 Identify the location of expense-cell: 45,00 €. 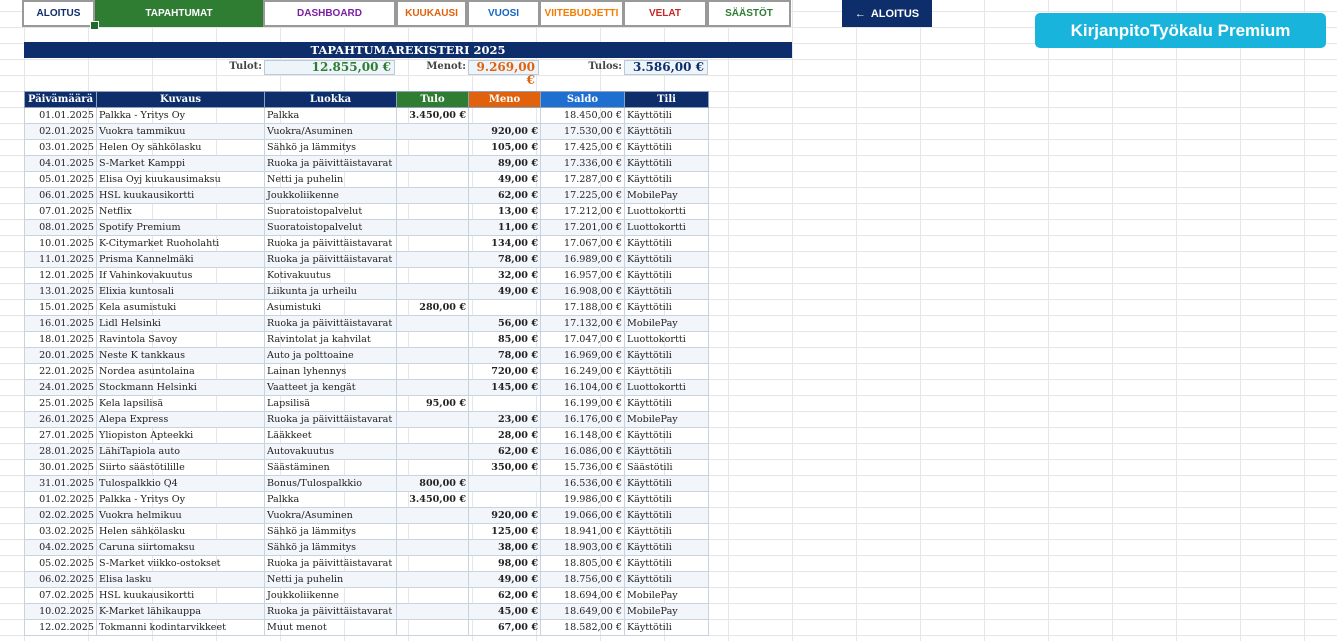
(504, 611).